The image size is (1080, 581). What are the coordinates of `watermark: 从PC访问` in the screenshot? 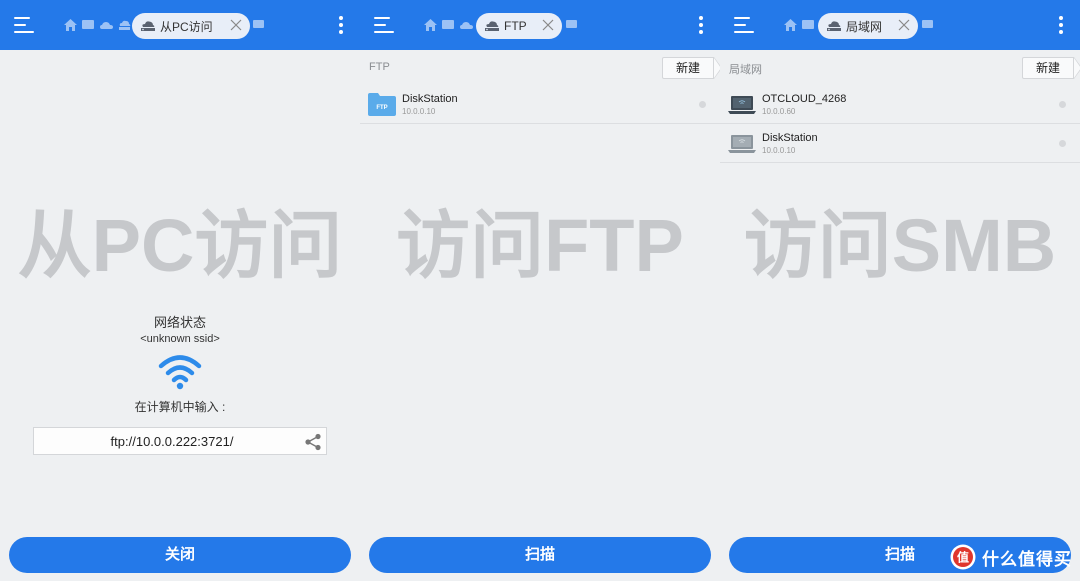 It's located at (180, 245).